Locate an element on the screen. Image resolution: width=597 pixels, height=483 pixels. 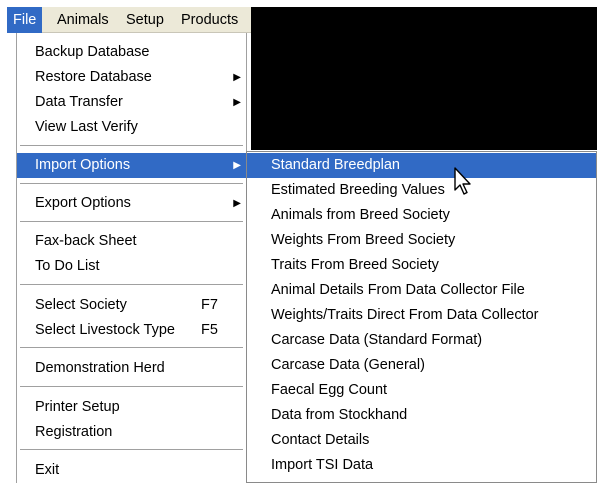
menu-item-label: Select Society is located at coordinates (81, 305).